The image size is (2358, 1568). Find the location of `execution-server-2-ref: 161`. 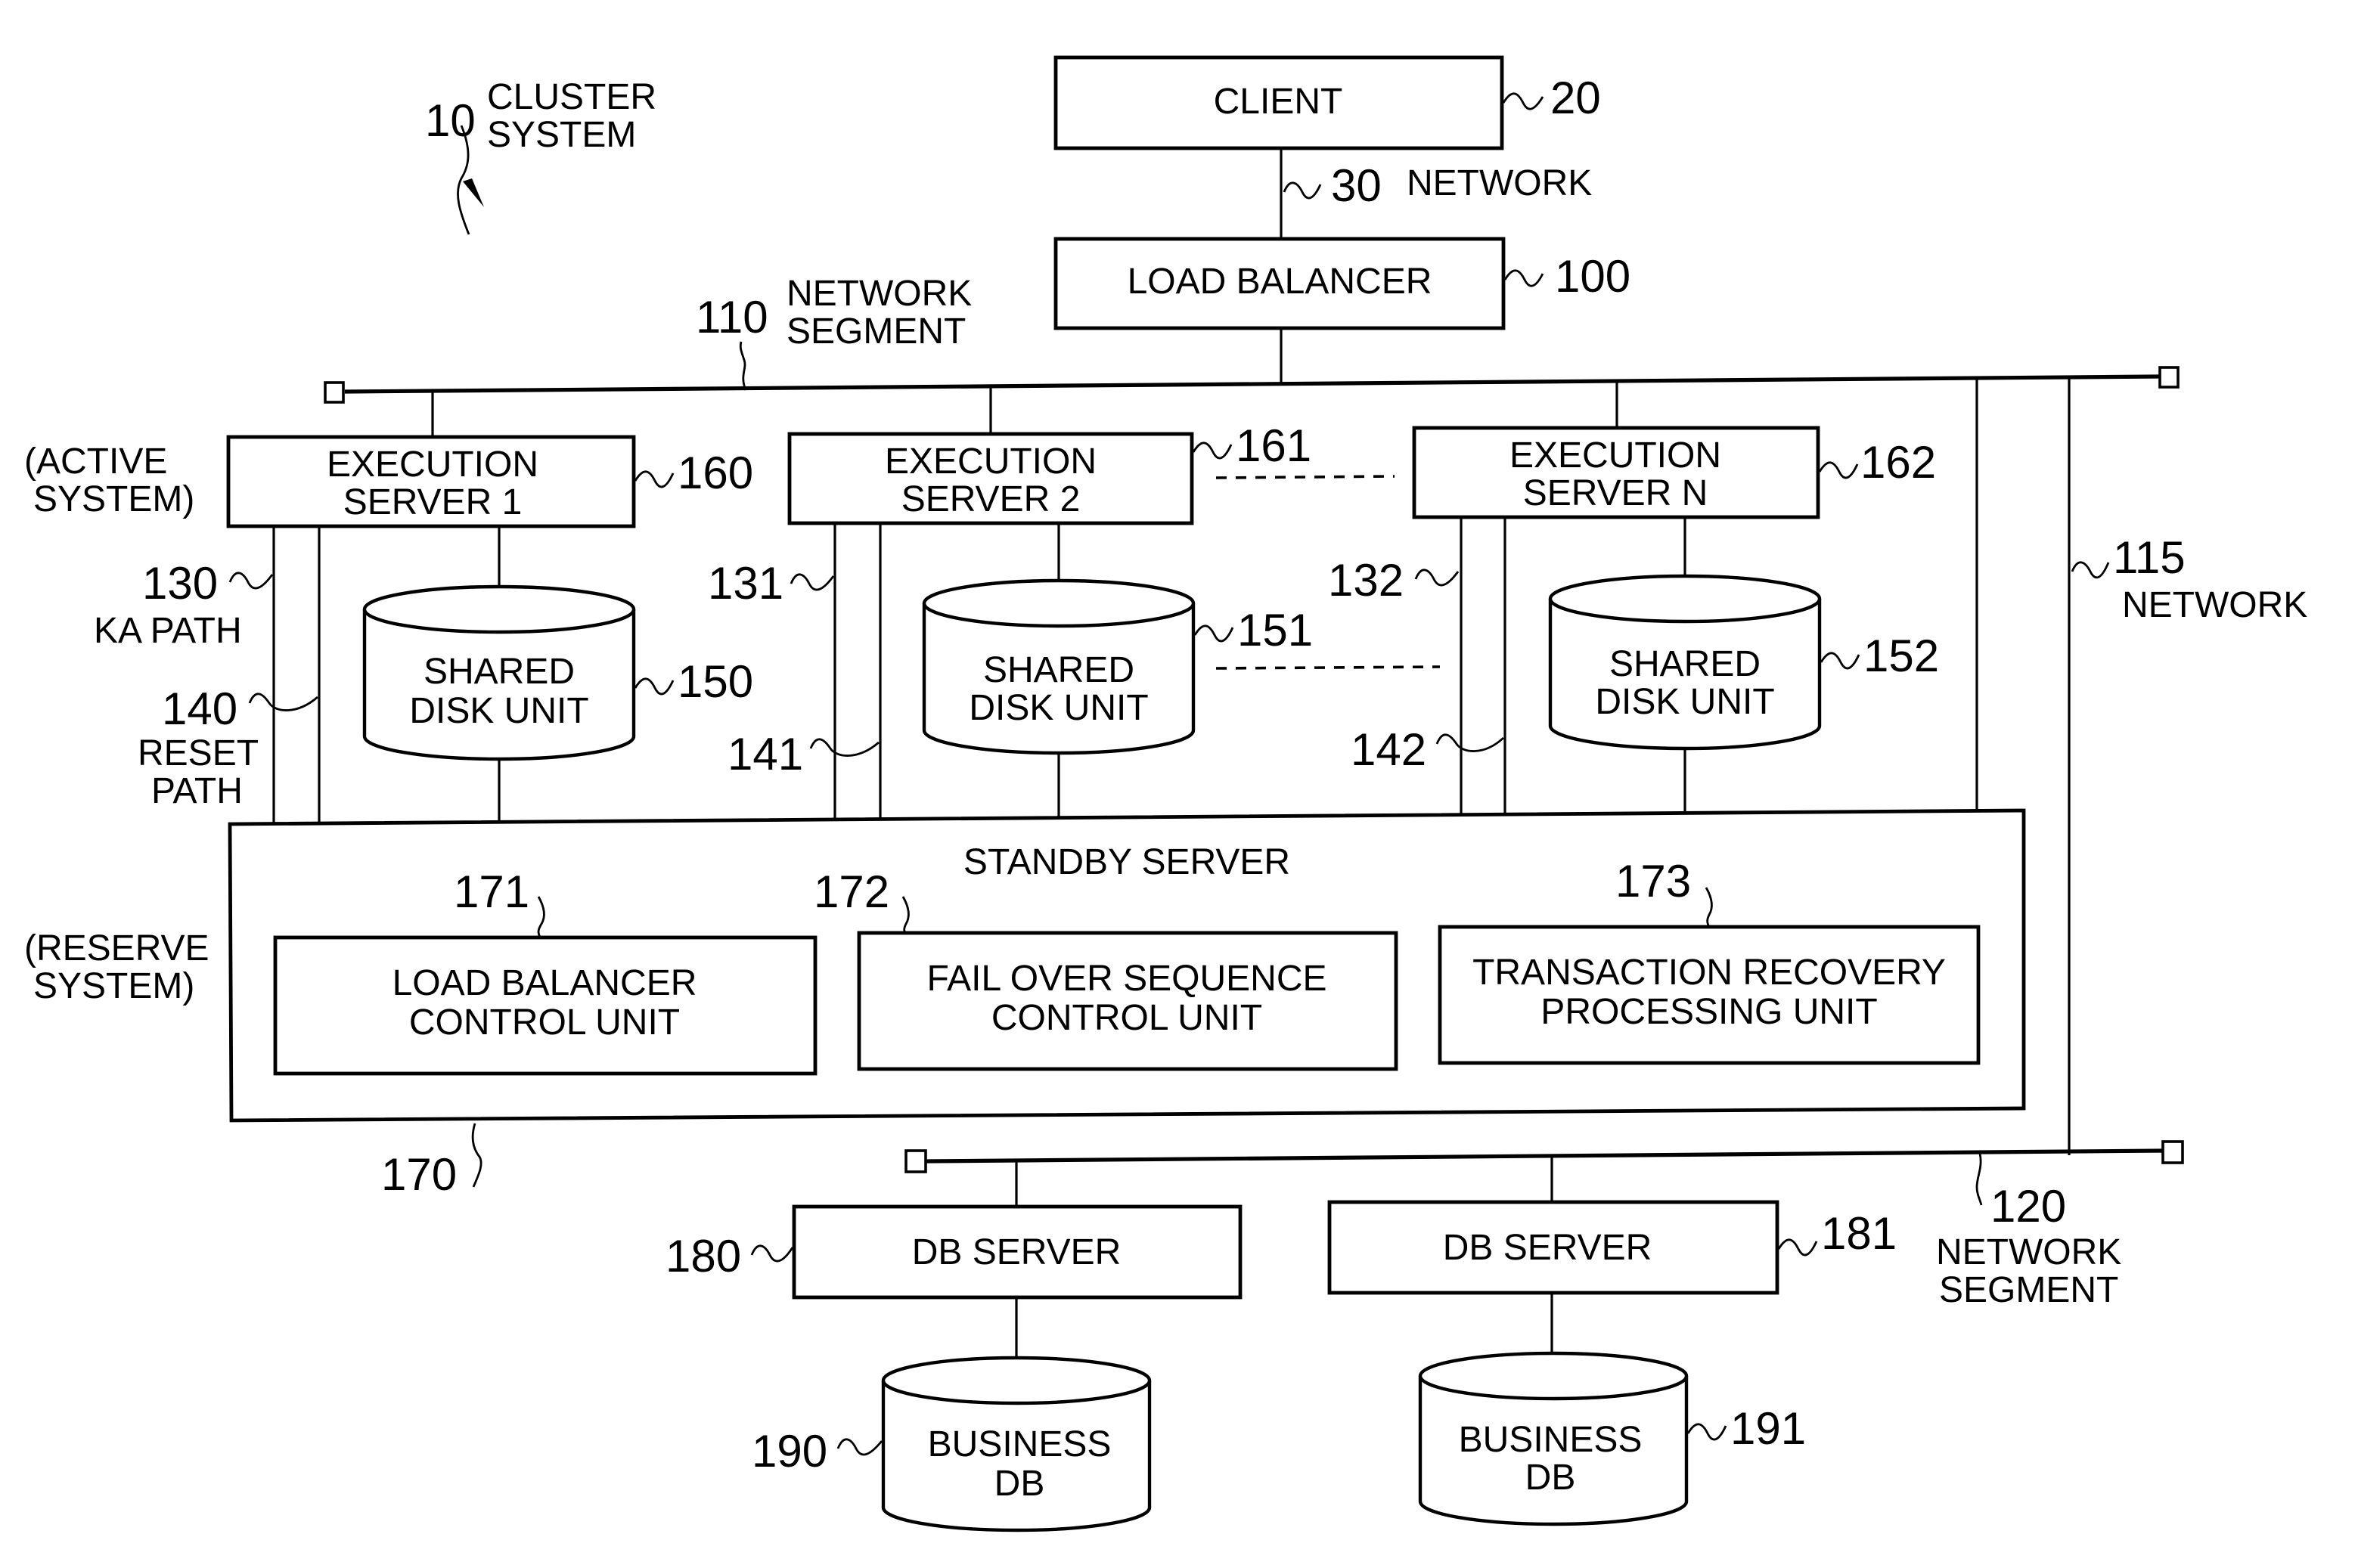

execution-server-2-ref: 161 is located at coordinates (1273, 445).